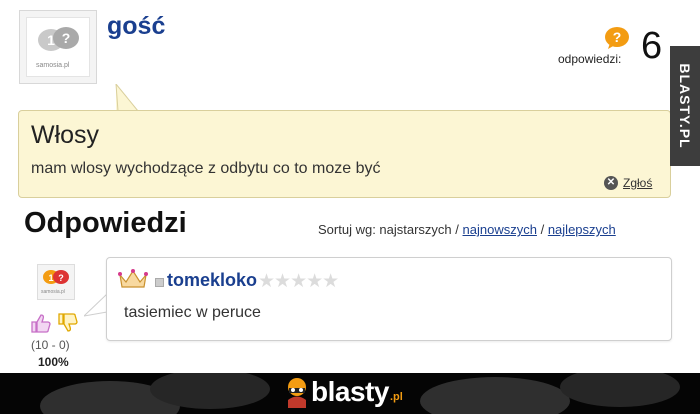  Describe the element at coordinates (133, 278) in the screenshot. I see `crown-icon` at that location.